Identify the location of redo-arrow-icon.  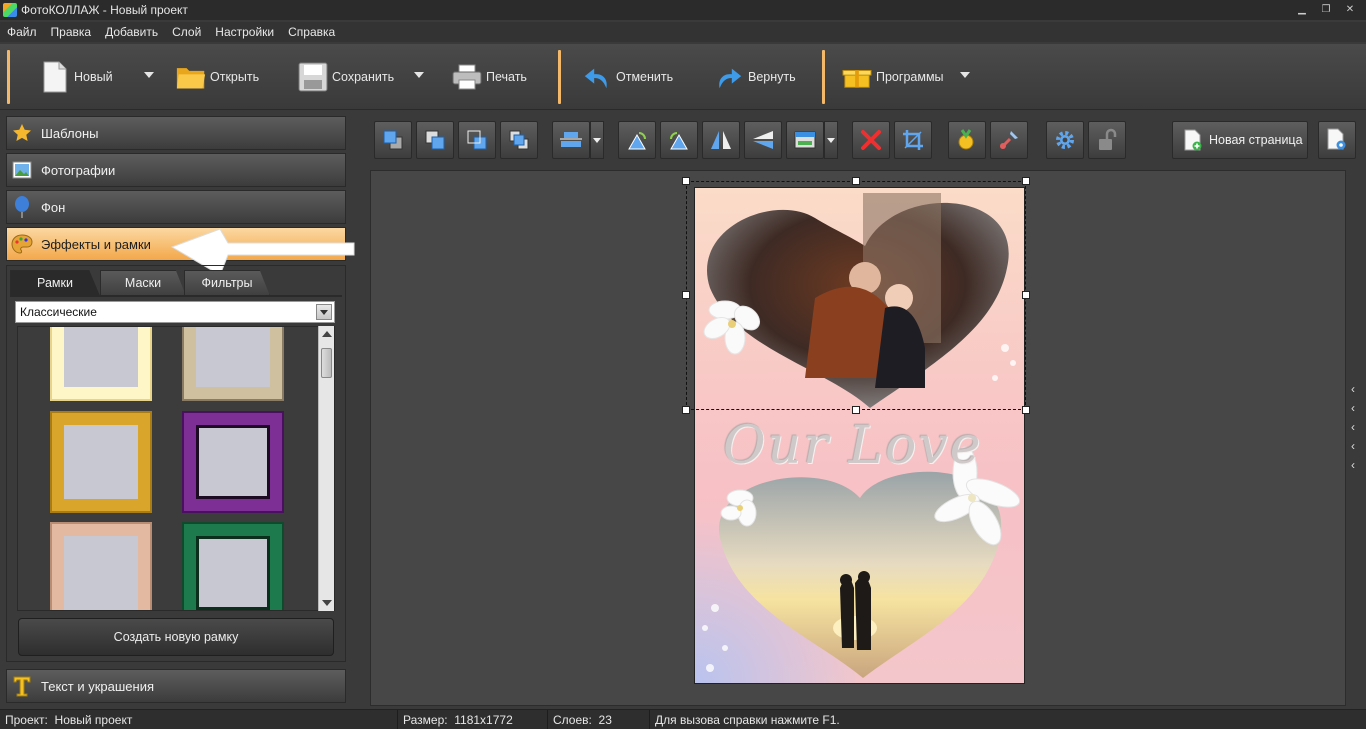
(729, 77).